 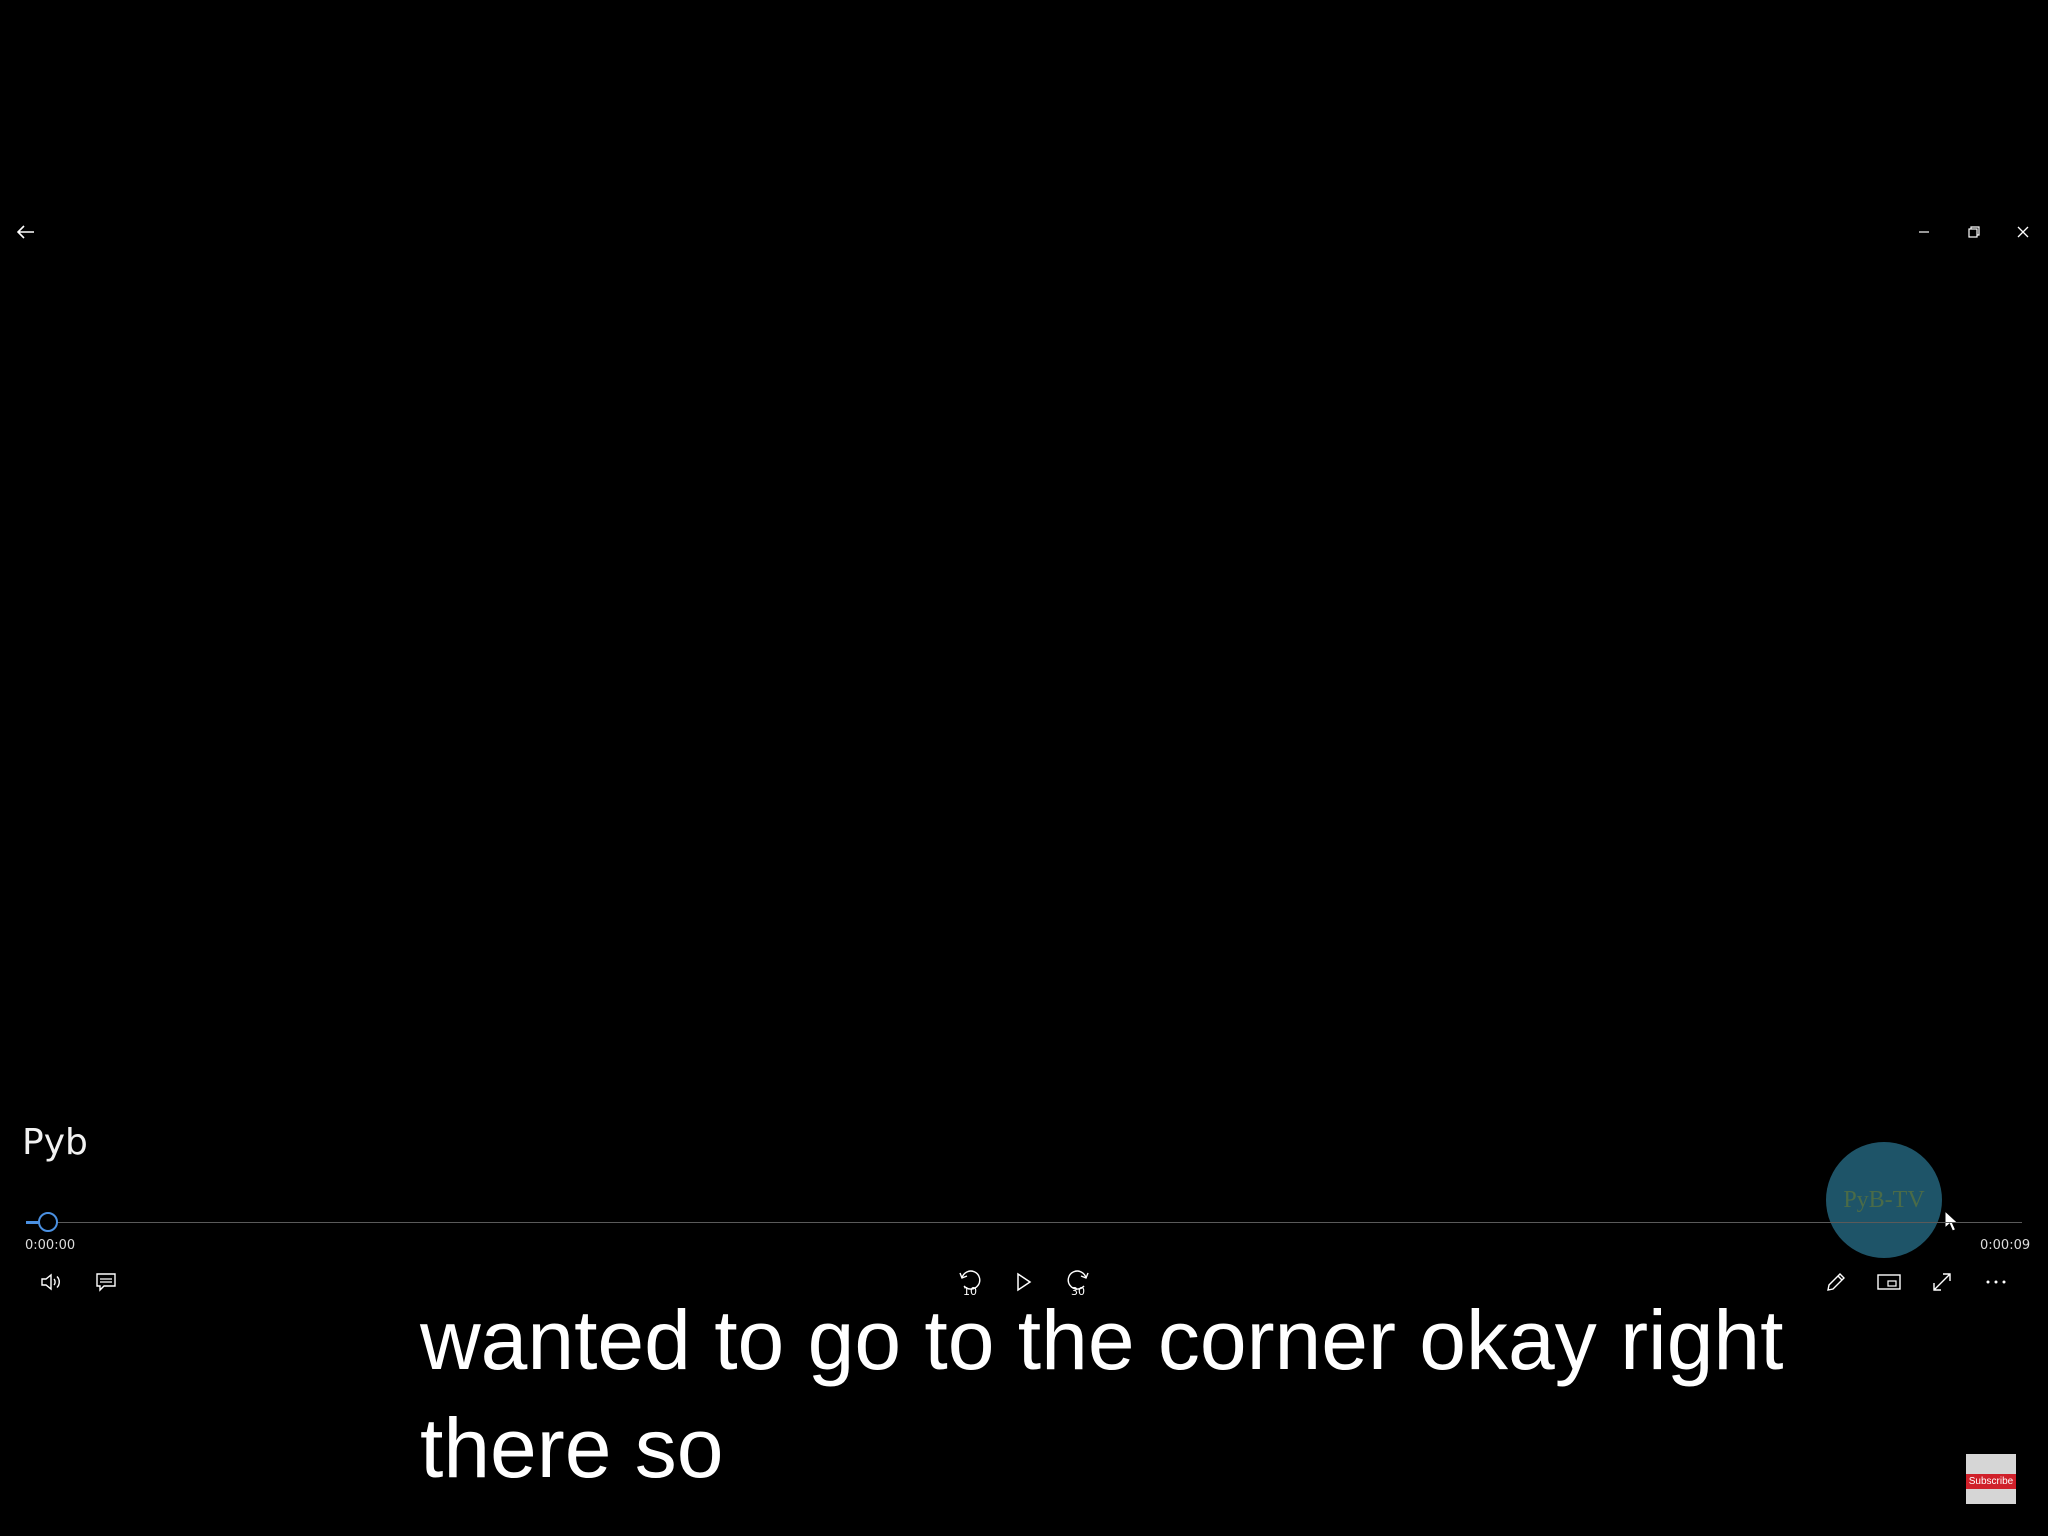 What do you see at coordinates (50, 1245) in the screenshot?
I see `current-time: 0:00:00` at bounding box center [50, 1245].